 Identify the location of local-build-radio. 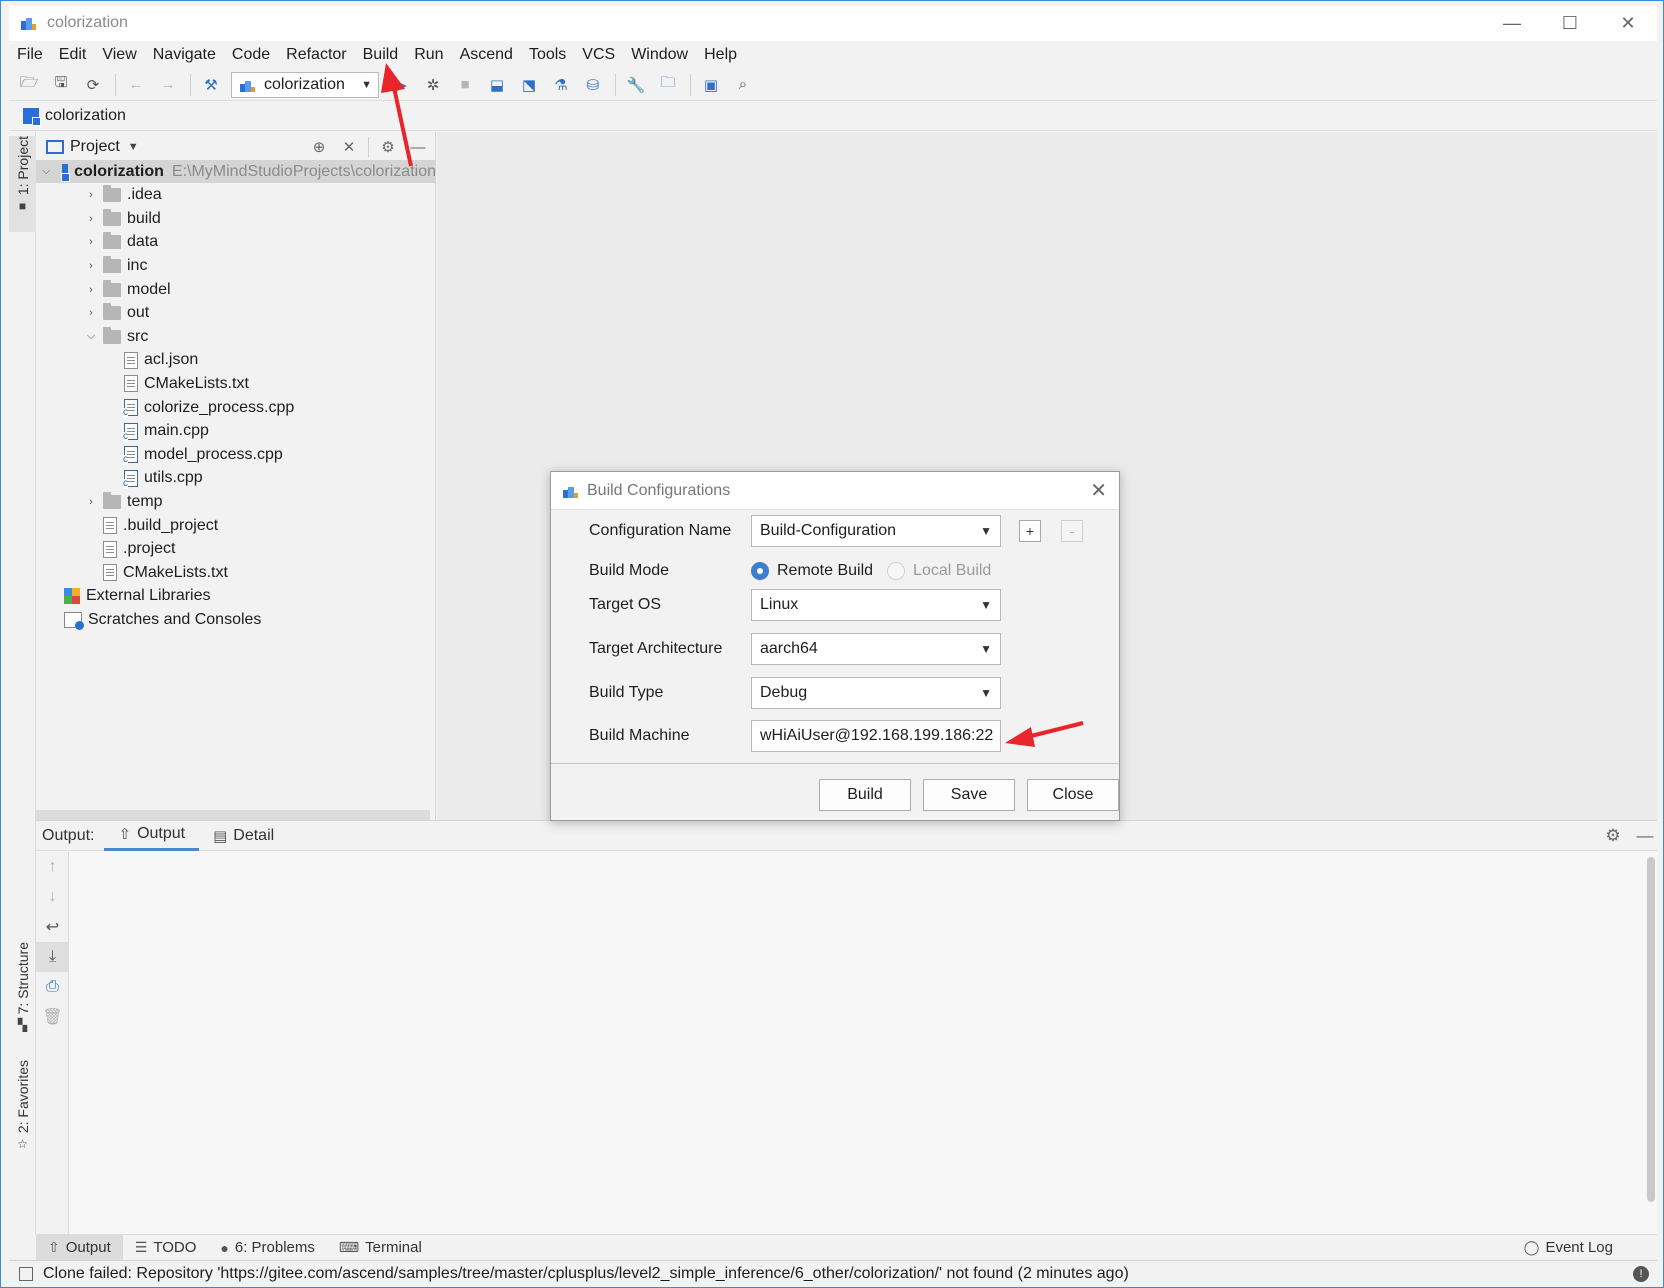
(896, 571).